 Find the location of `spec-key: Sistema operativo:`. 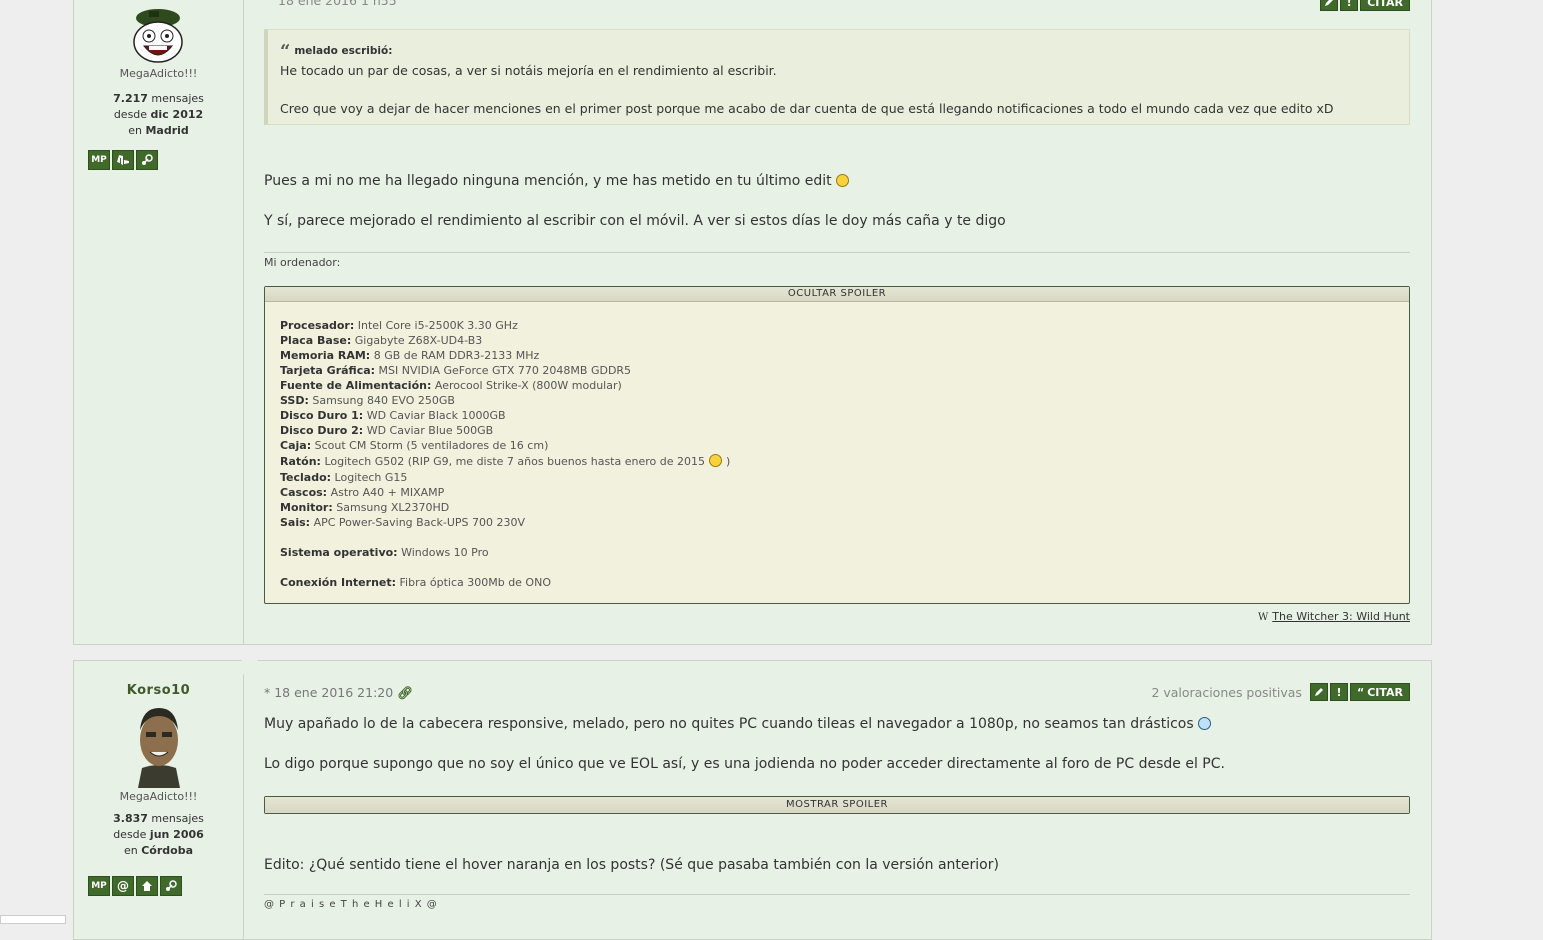

spec-key: Sistema operativo: is located at coordinates (339, 552).